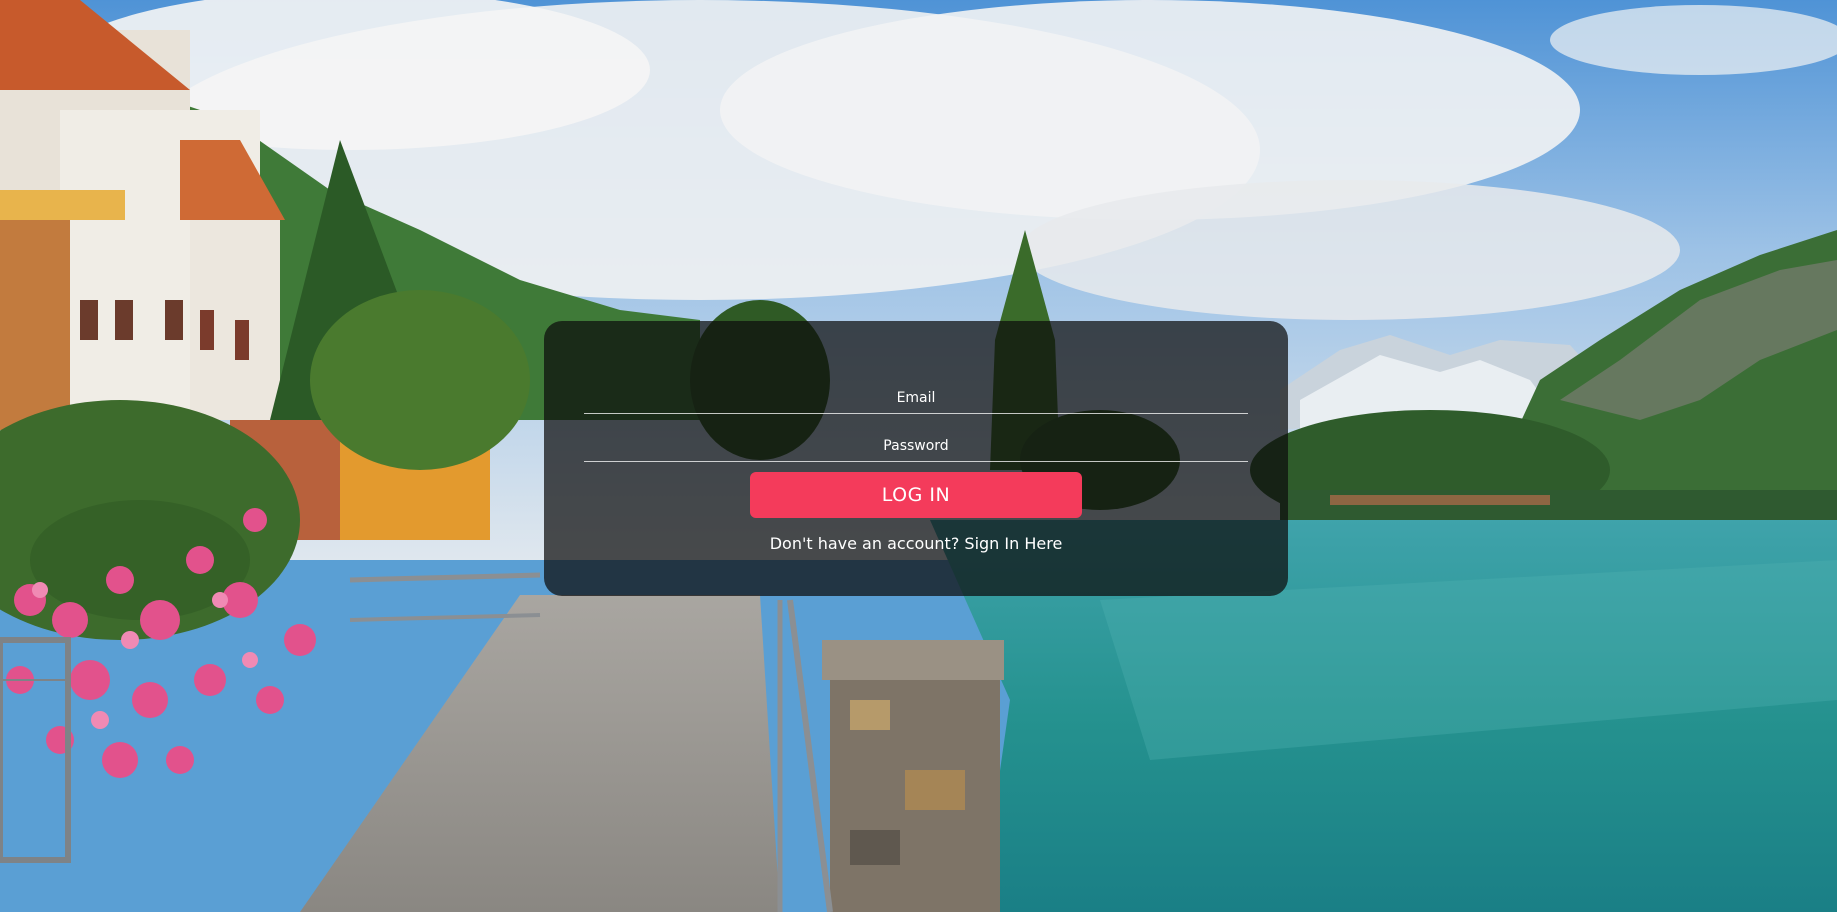 This screenshot has width=1837, height=912. I want to click on email-input, so click(916, 398).